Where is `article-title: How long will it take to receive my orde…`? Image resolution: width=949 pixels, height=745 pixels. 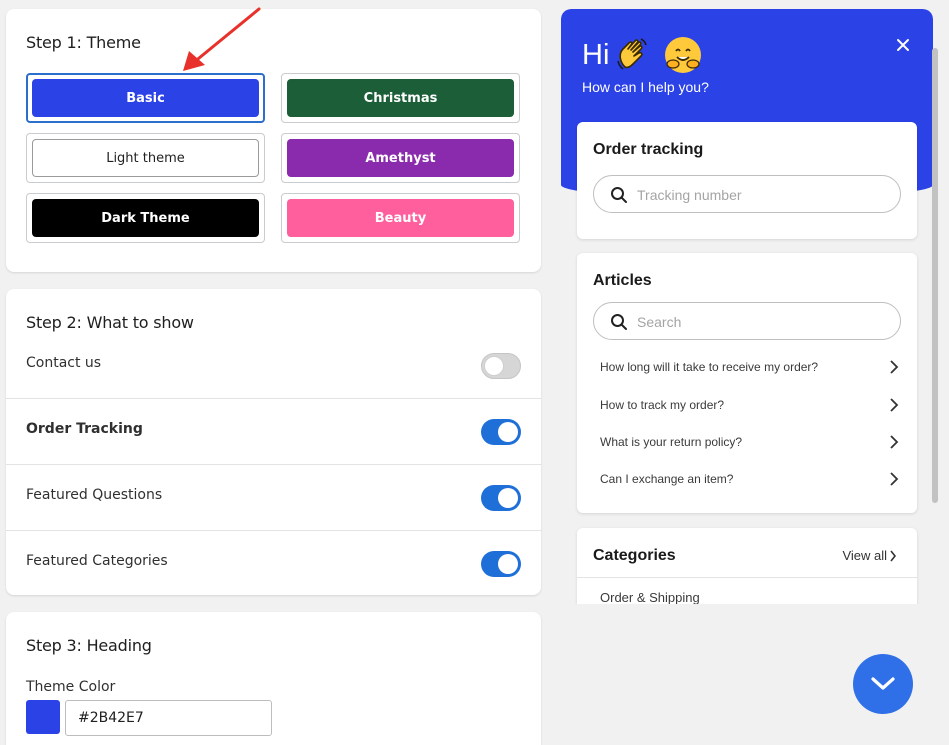 article-title: How long will it take to receive my orde… is located at coordinates (709, 367).